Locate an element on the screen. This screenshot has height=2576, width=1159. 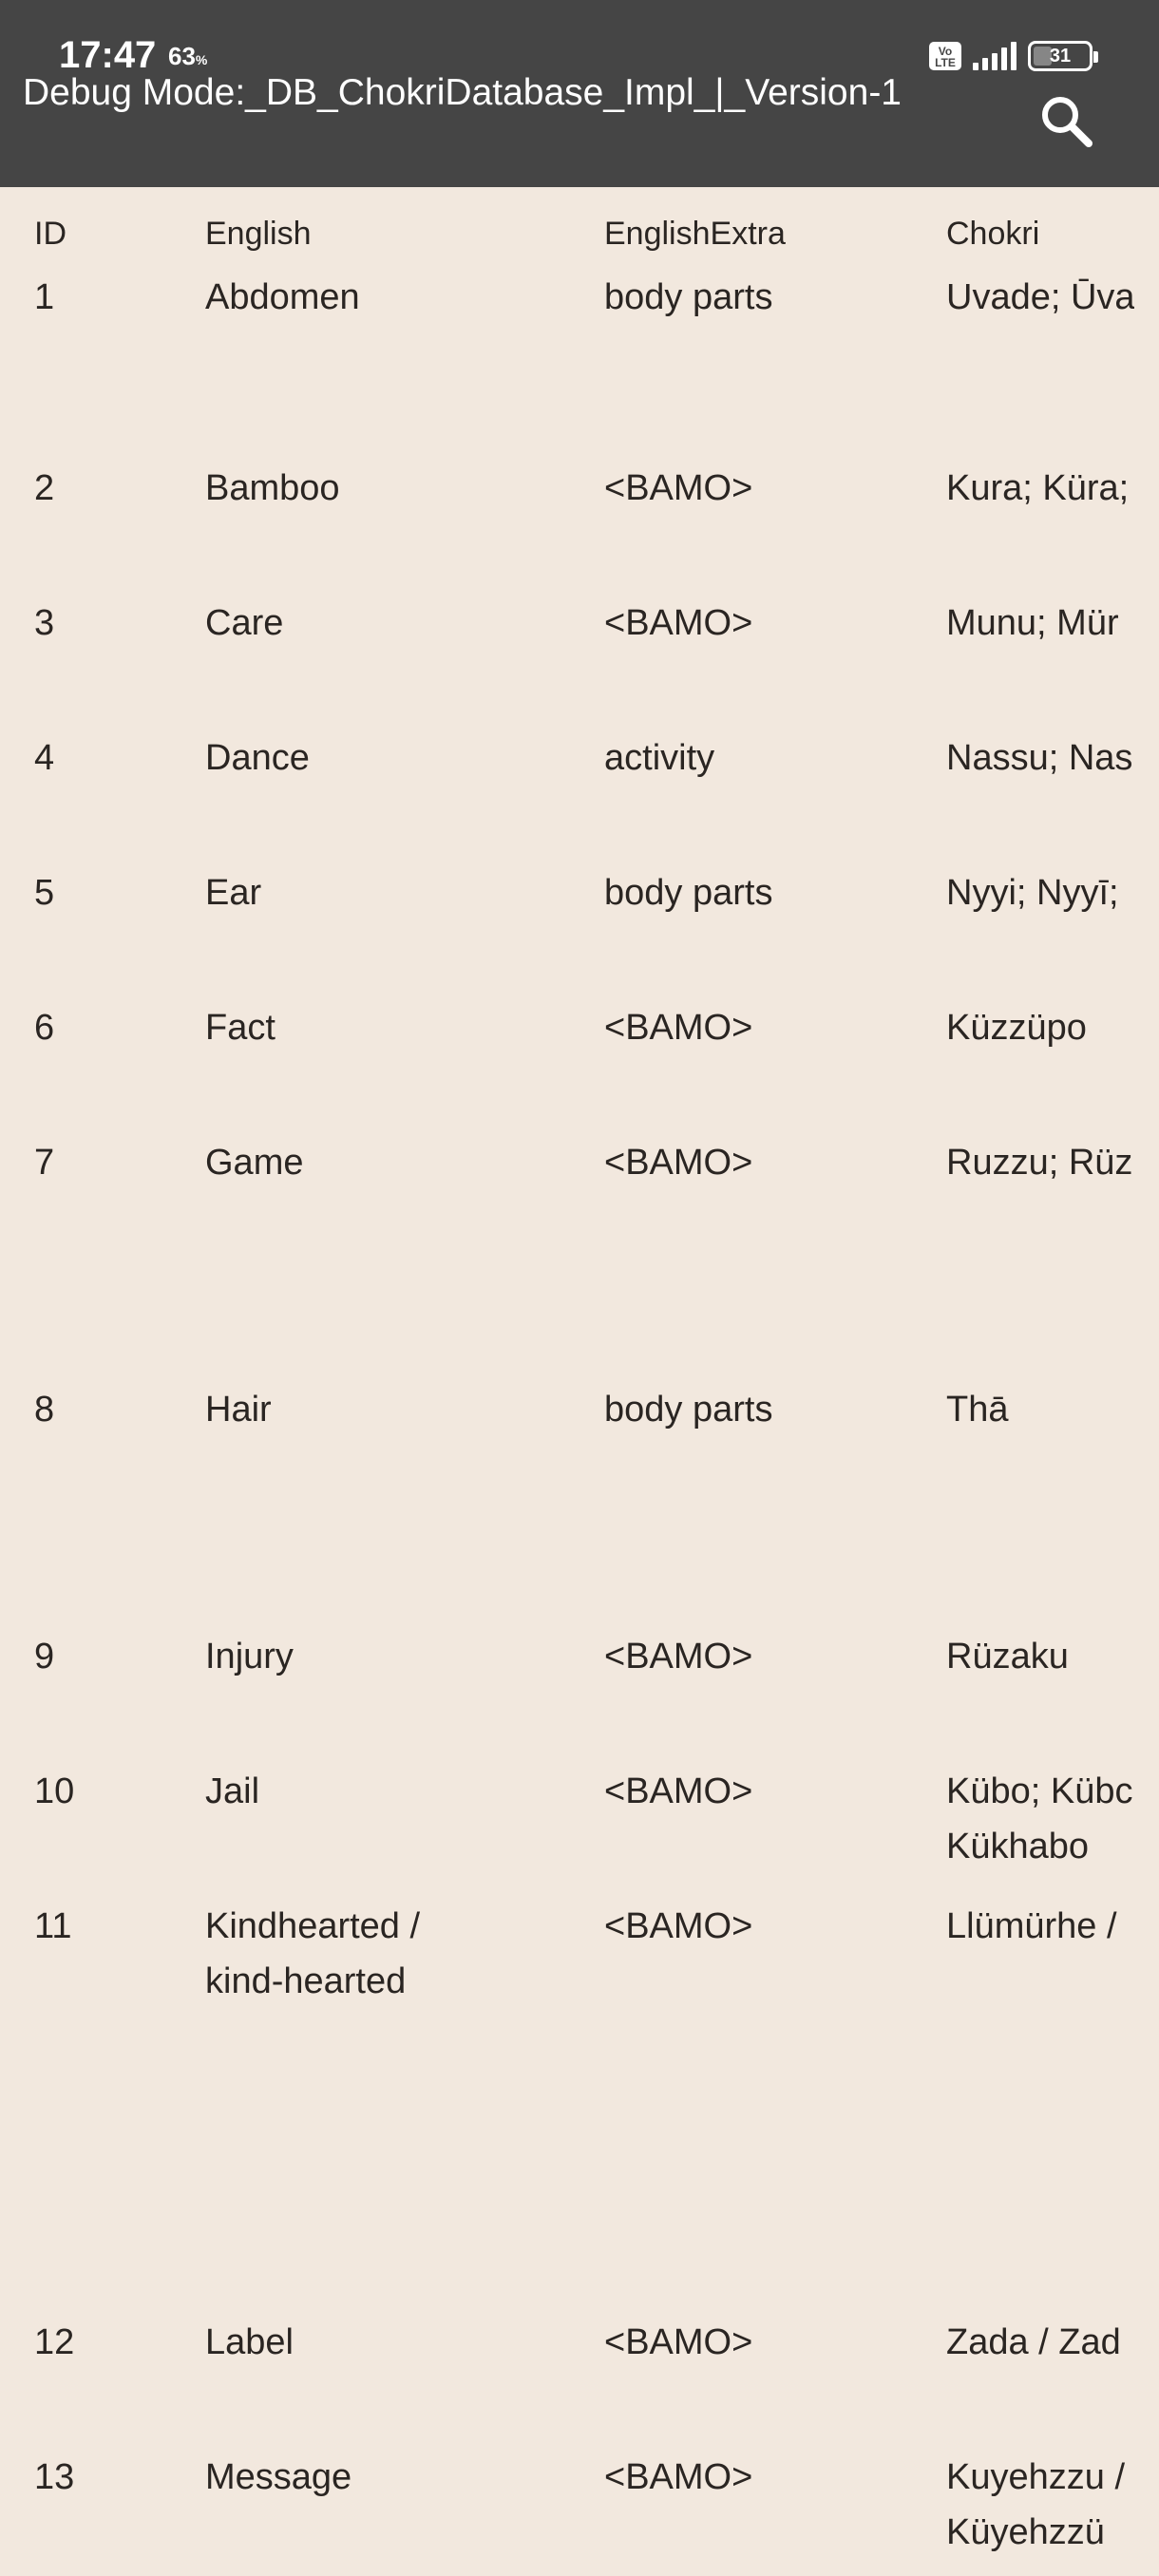
cell-id: 1 is located at coordinates (44, 297).